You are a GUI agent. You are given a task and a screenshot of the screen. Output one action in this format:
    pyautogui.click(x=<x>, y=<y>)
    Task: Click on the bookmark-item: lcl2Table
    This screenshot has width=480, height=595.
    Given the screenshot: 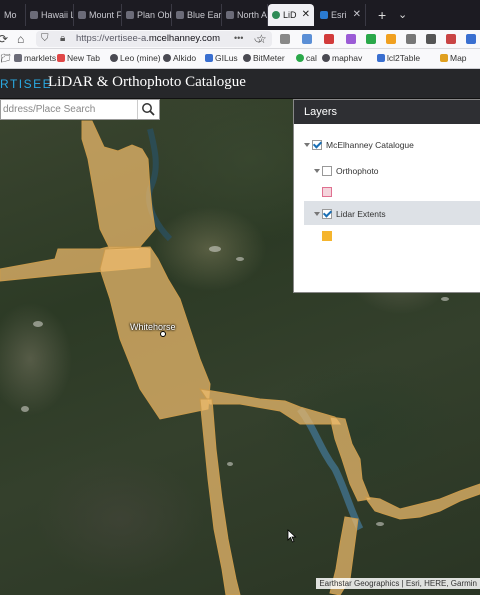 What is the action you would take?
    pyautogui.click(x=398, y=58)
    